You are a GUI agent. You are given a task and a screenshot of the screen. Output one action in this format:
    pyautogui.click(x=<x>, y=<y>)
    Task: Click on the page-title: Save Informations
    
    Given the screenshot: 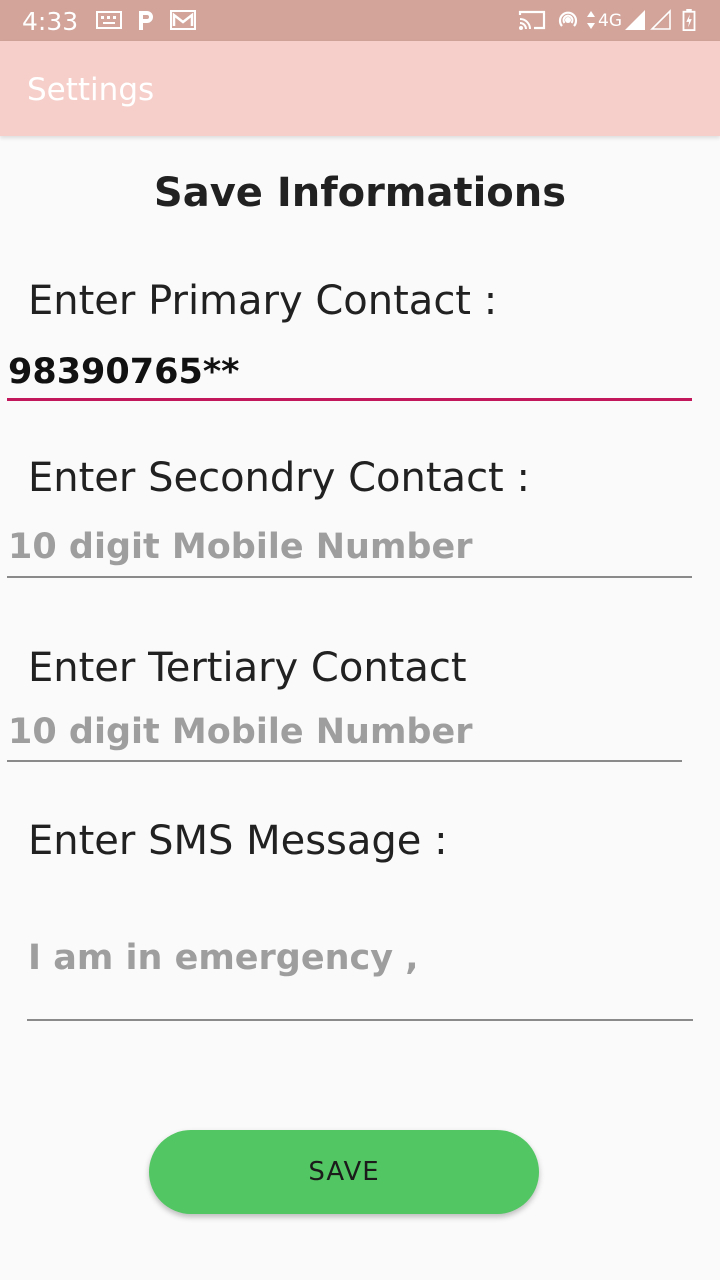 What is the action you would take?
    pyautogui.click(x=360, y=193)
    